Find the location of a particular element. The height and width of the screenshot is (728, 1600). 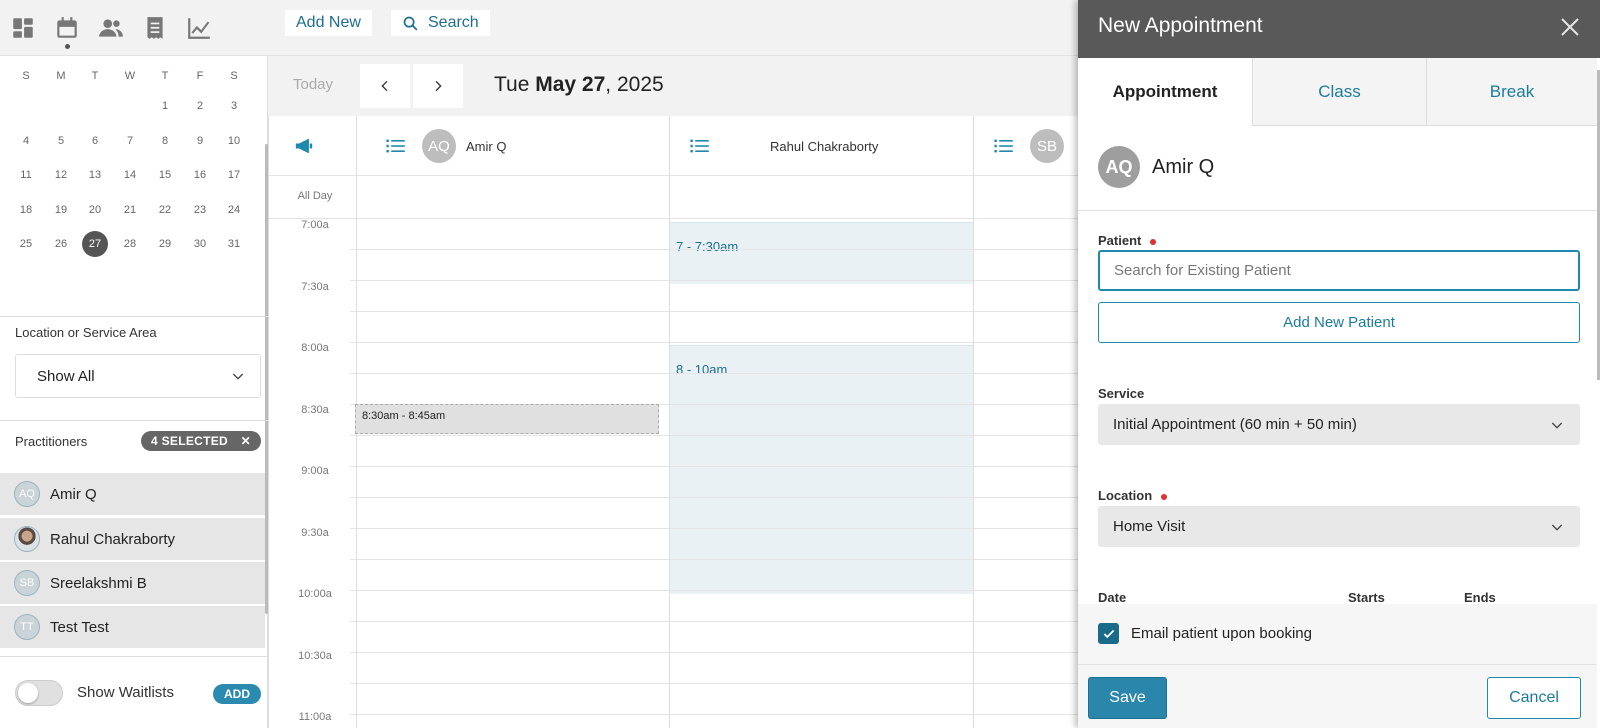

add-new-patient-button: Add New Patient is located at coordinates (1339, 322).